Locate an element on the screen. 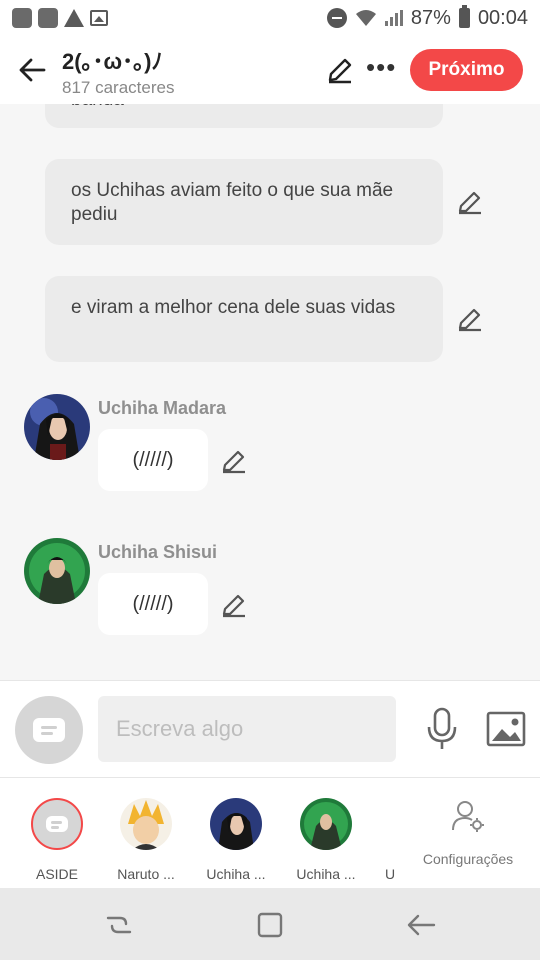  narration-bubble: banda is located at coordinates (244, 116).